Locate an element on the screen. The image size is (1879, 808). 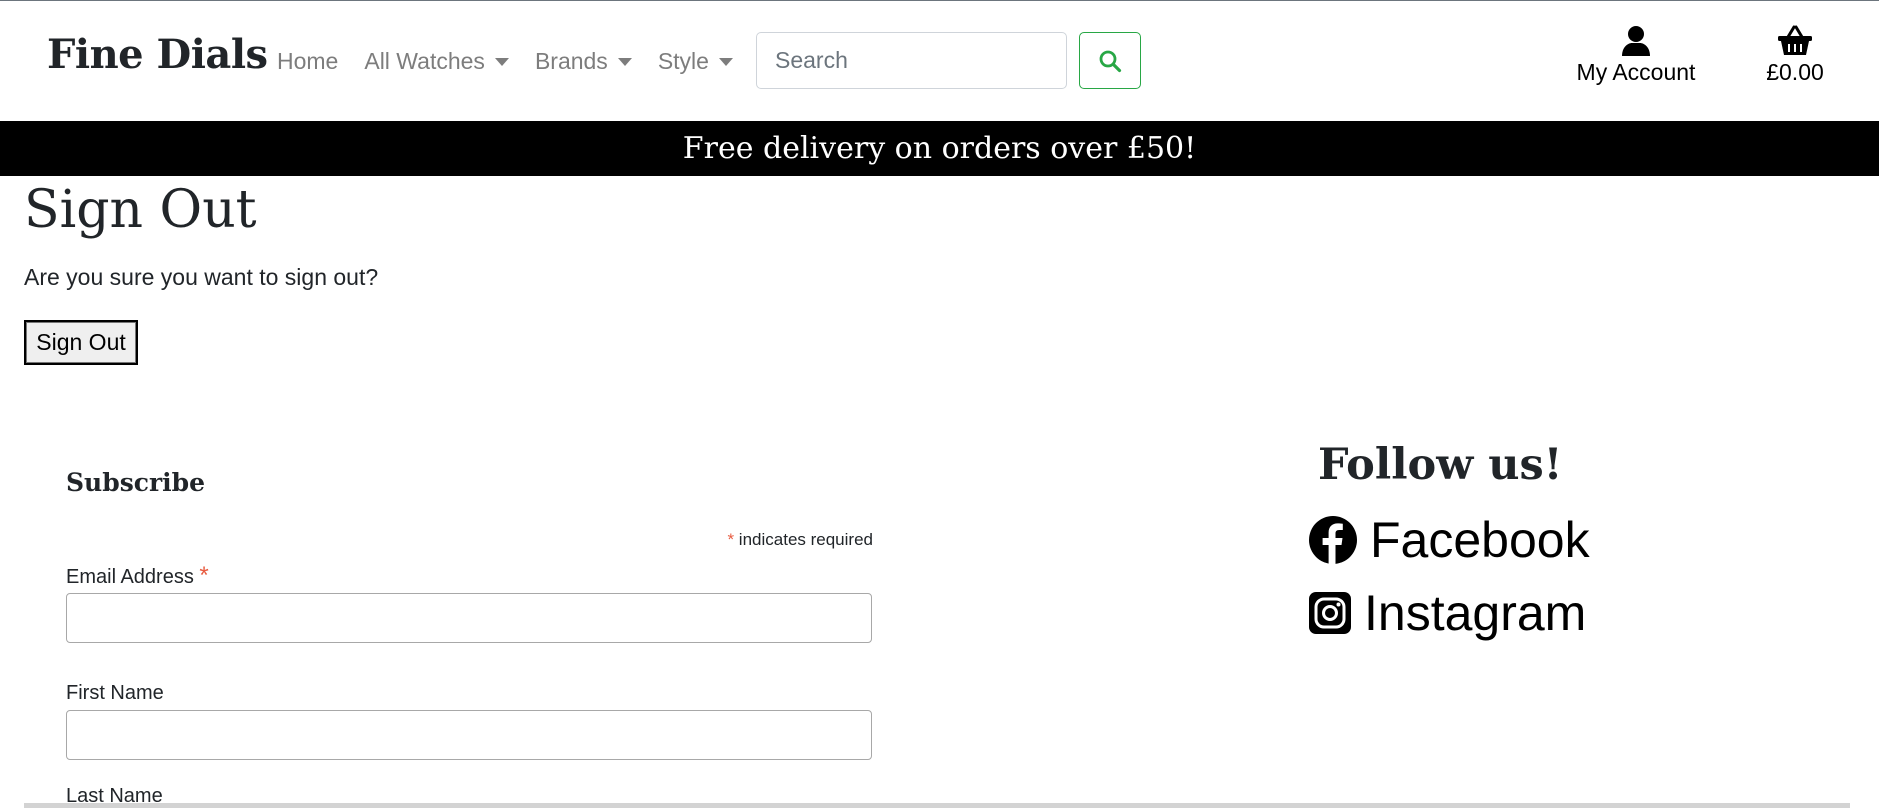
my-account-link: My Account is located at coordinates (1636, 55).